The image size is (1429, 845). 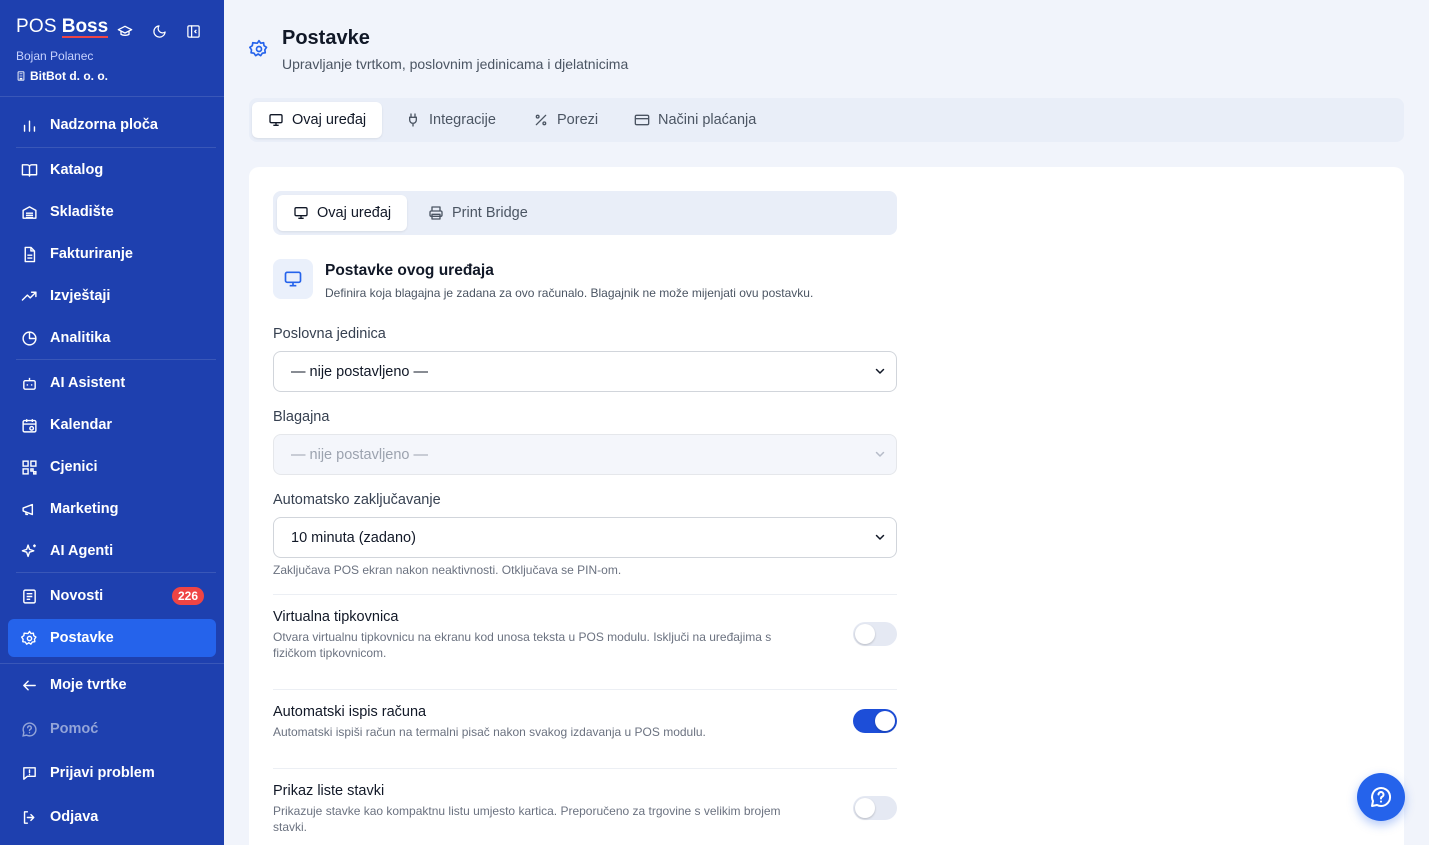 What do you see at coordinates (541, 120) in the screenshot?
I see `percent-icon` at bounding box center [541, 120].